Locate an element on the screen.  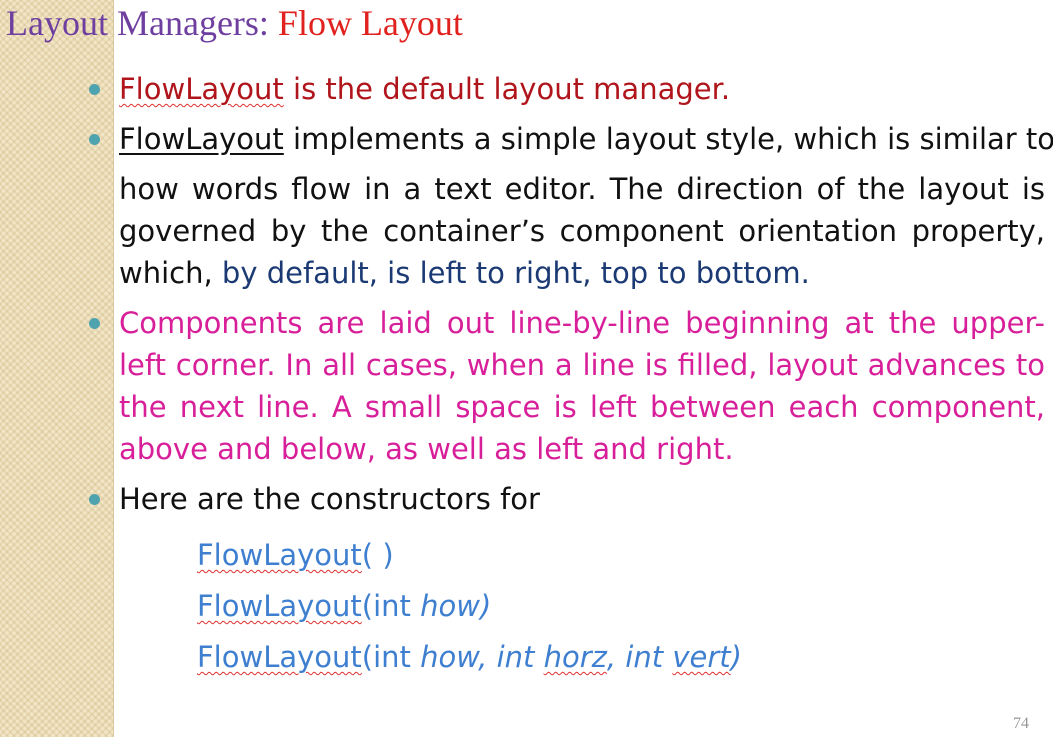
bullet-rest: is the default layout manager. is located at coordinates (507, 89).